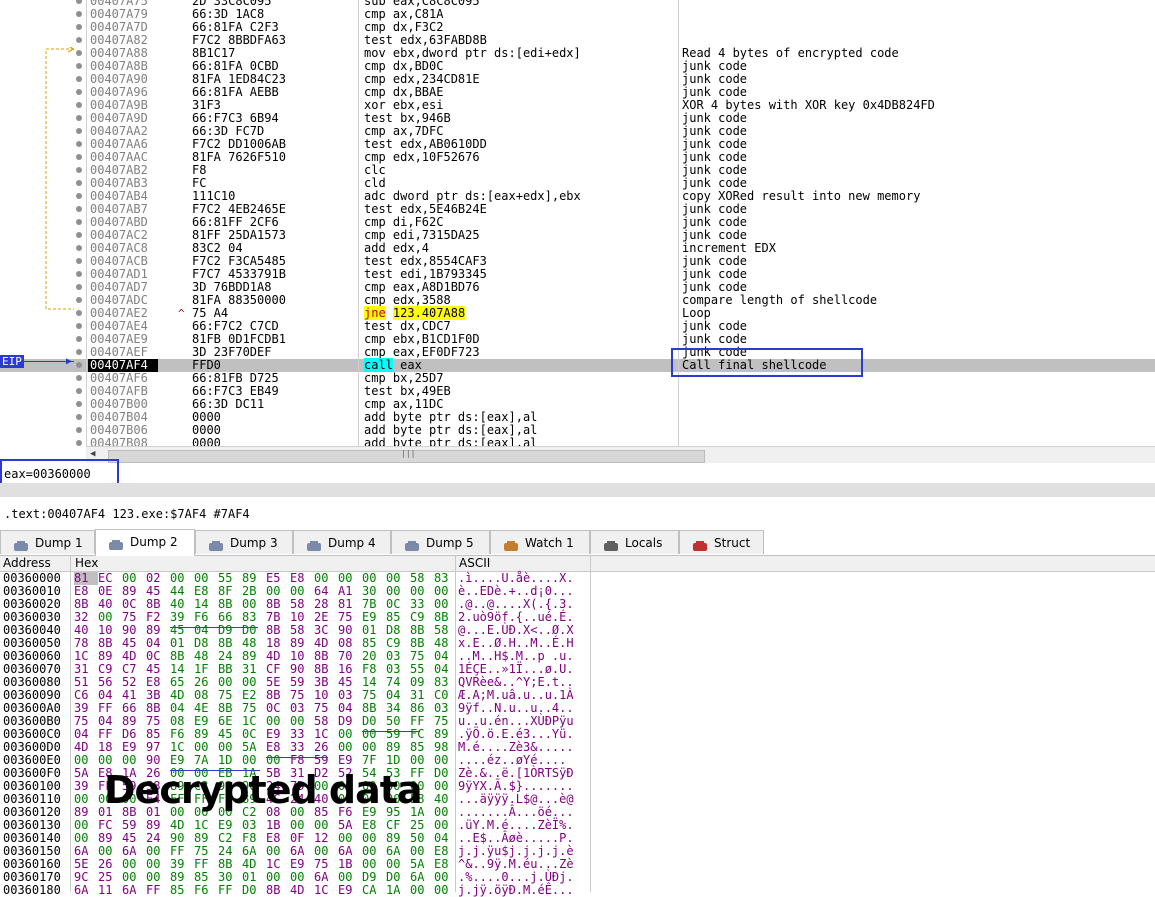 This screenshot has height=897, width=1155. I want to click on disasm-row: 00407A96 66:81FA AEBB cmp dx,BBAE junk code, so click(577, 92).